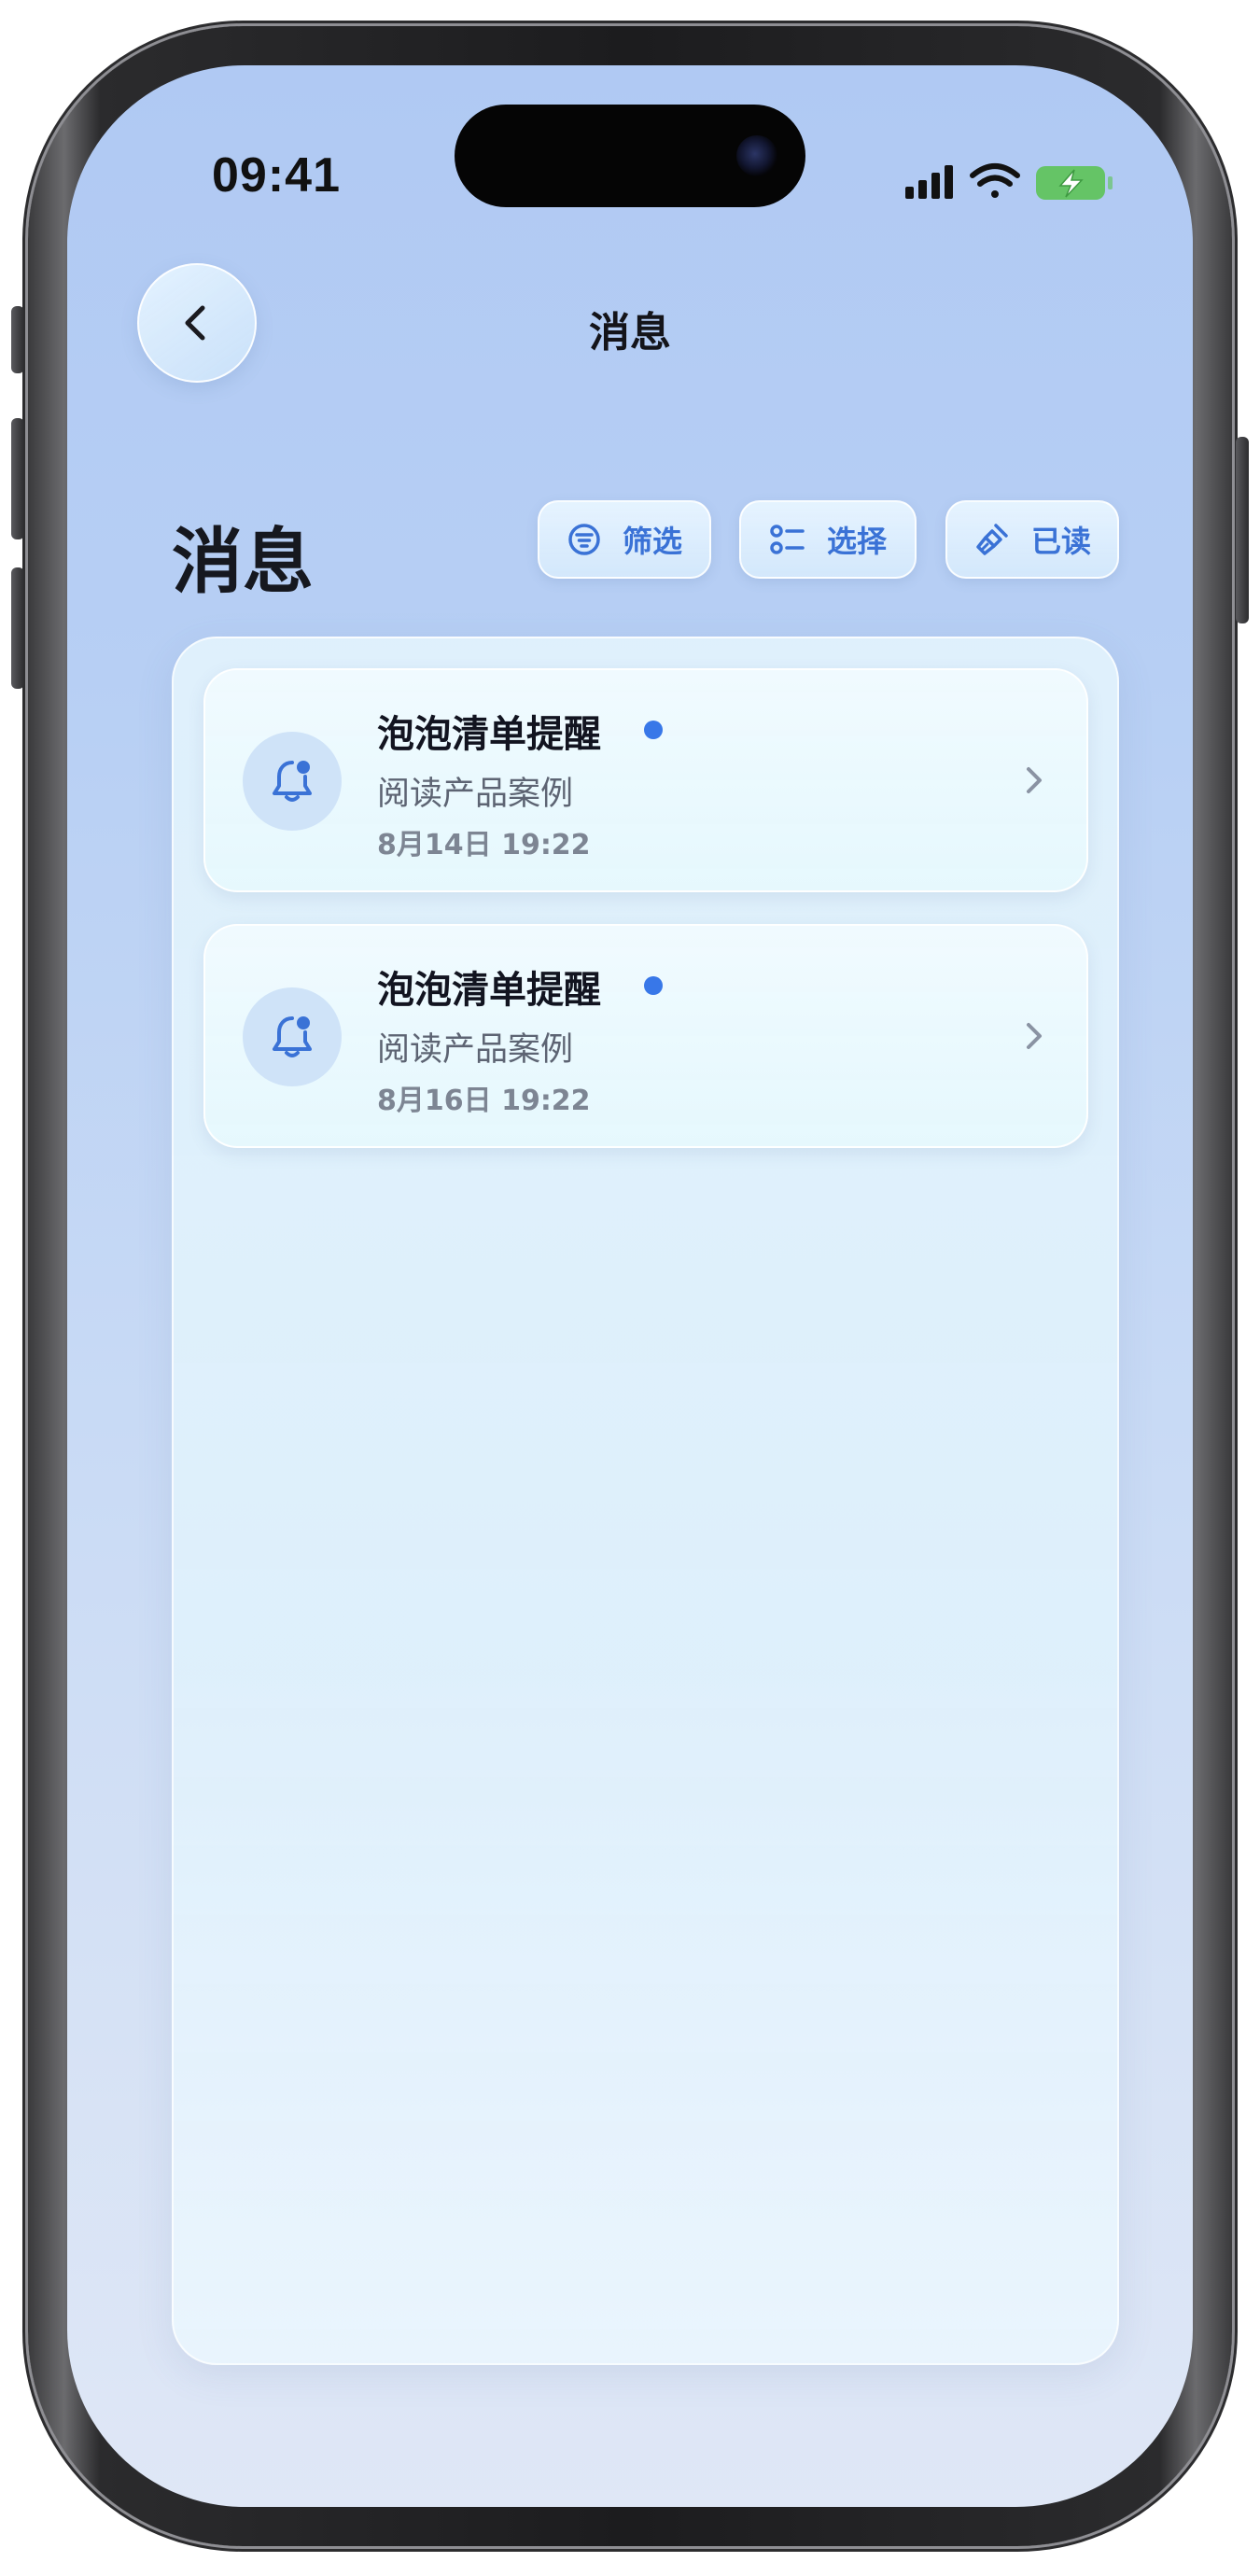  What do you see at coordinates (630, 156) in the screenshot?
I see `dynamic-island` at bounding box center [630, 156].